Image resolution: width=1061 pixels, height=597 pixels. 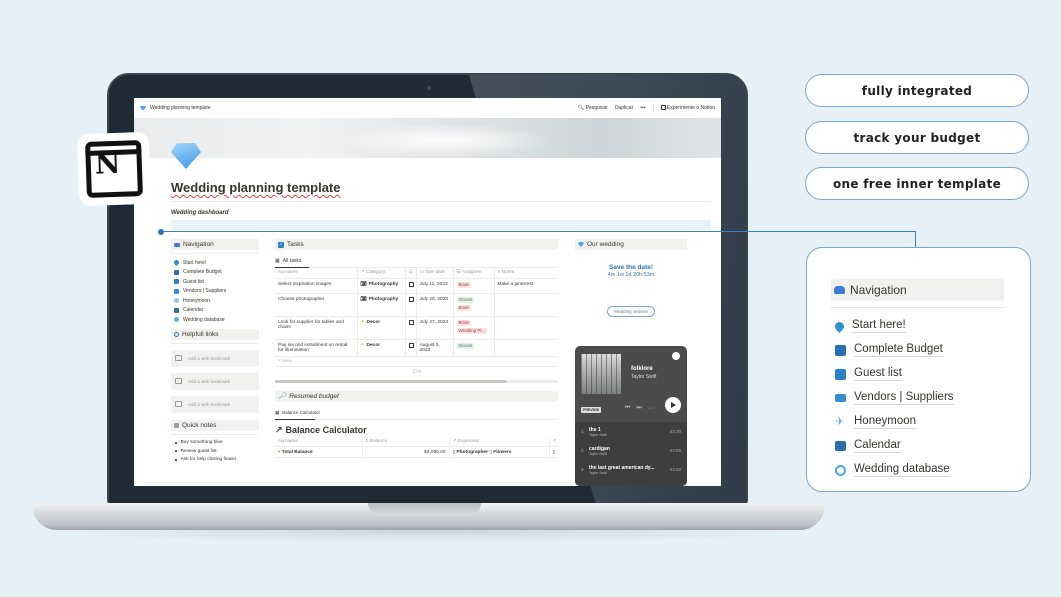 What do you see at coordinates (279, 429) in the screenshot?
I see `arrow-link-icon: ↗` at bounding box center [279, 429].